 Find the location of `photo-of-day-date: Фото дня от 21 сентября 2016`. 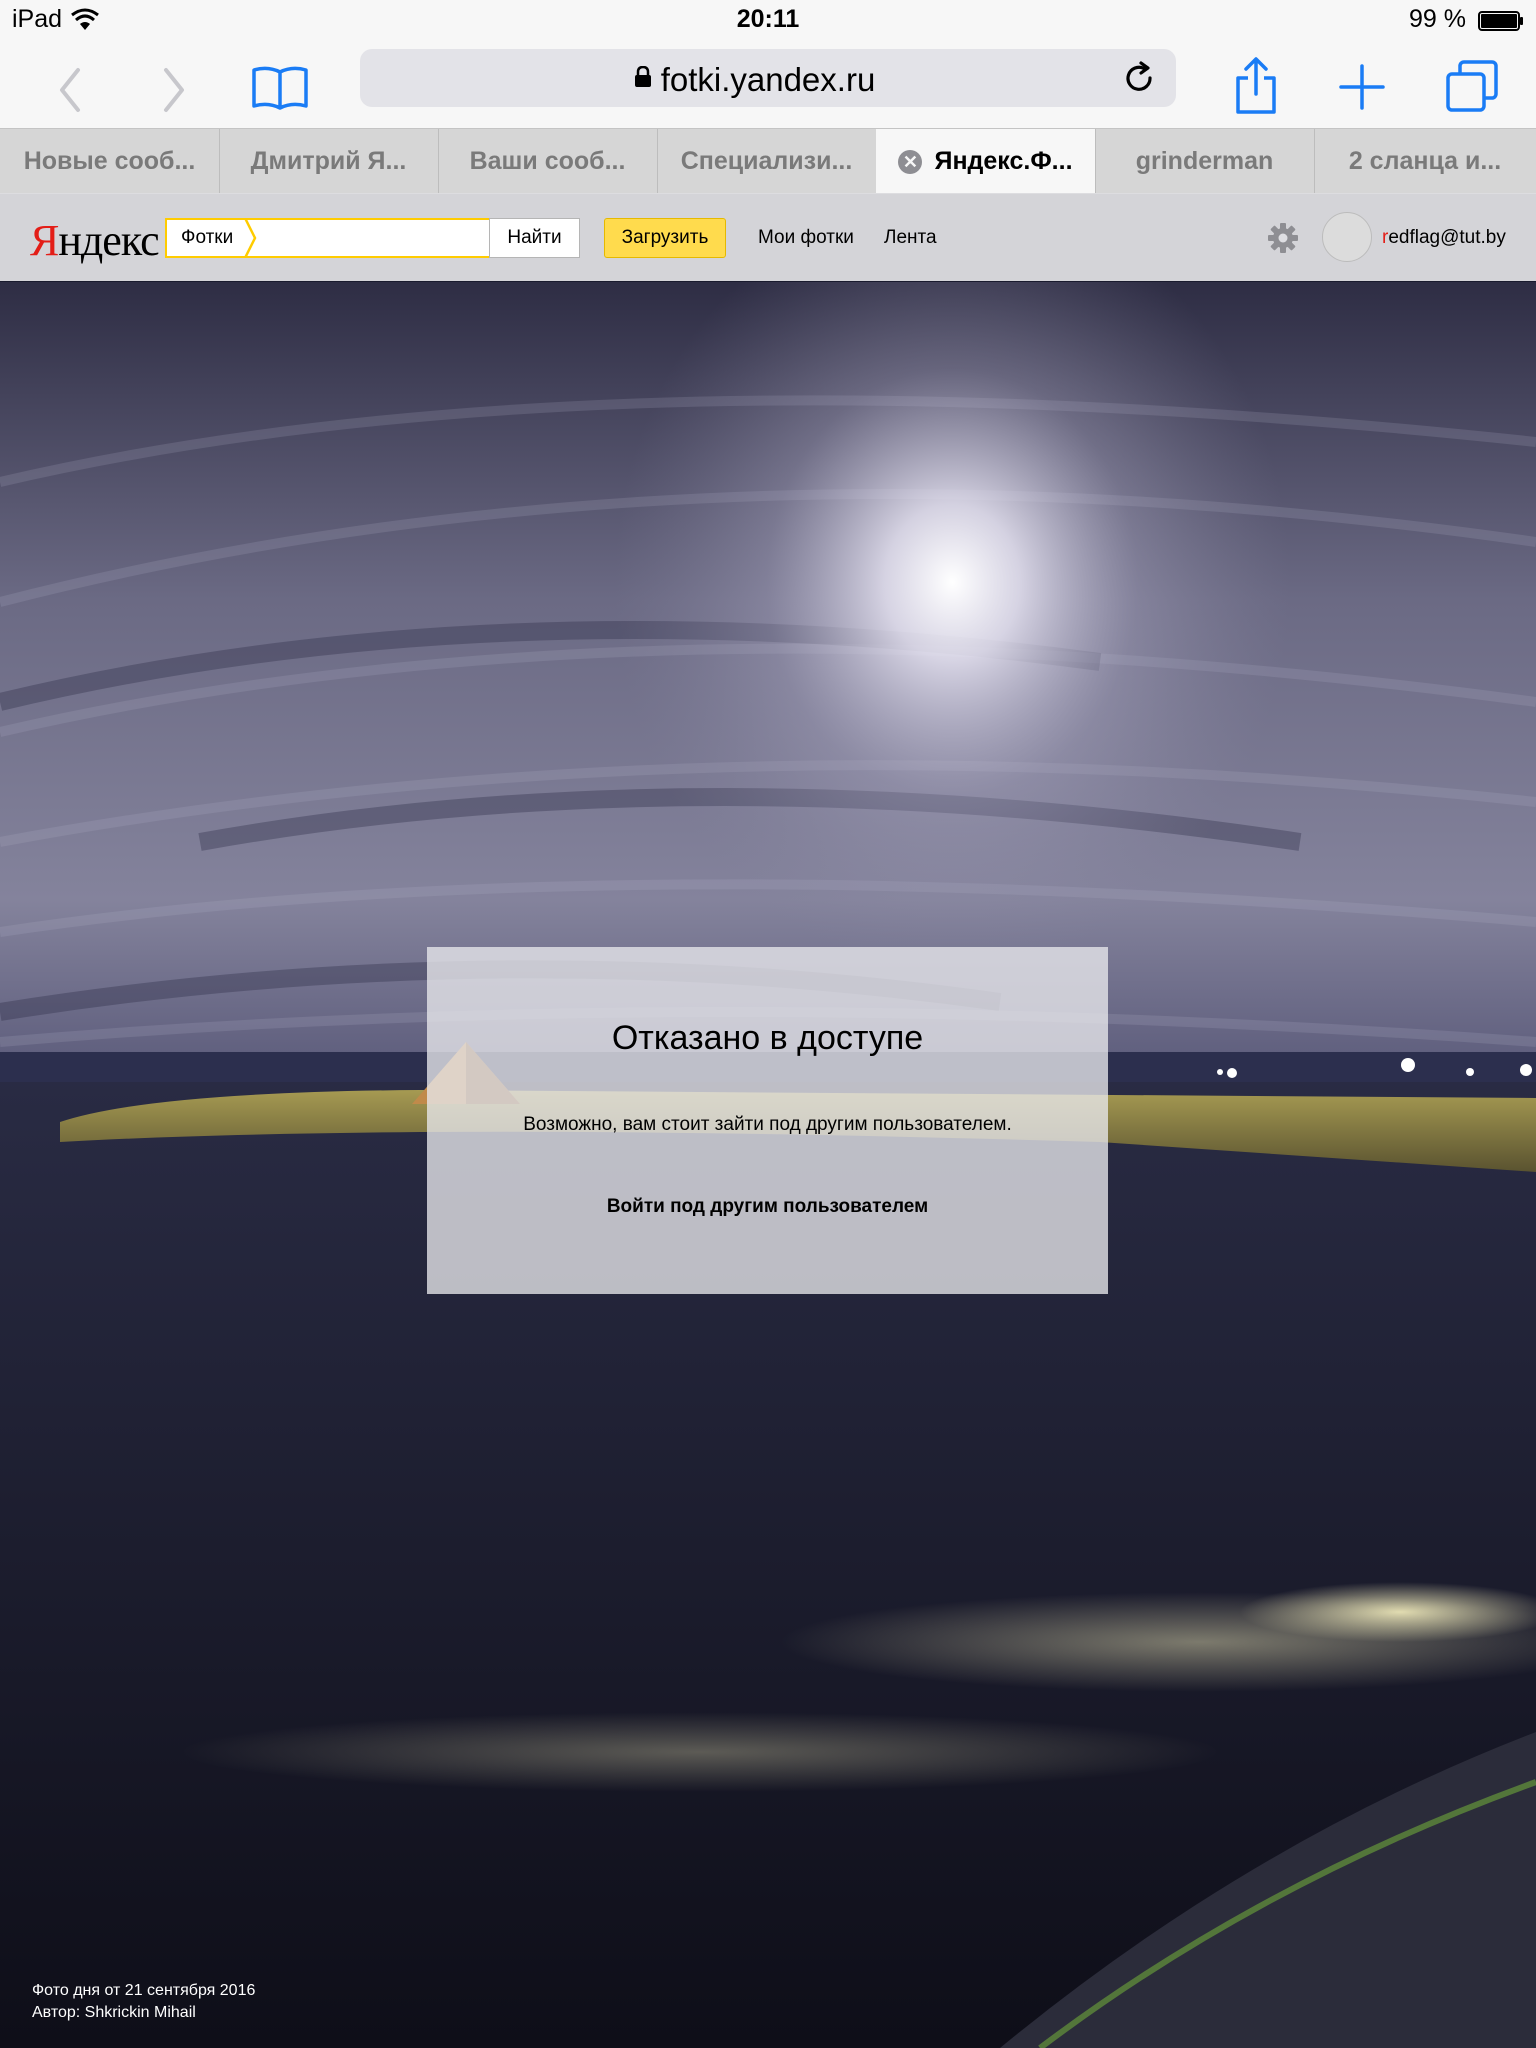

photo-of-day-date: Фото дня от 21 сентября 2016 is located at coordinates (144, 1990).